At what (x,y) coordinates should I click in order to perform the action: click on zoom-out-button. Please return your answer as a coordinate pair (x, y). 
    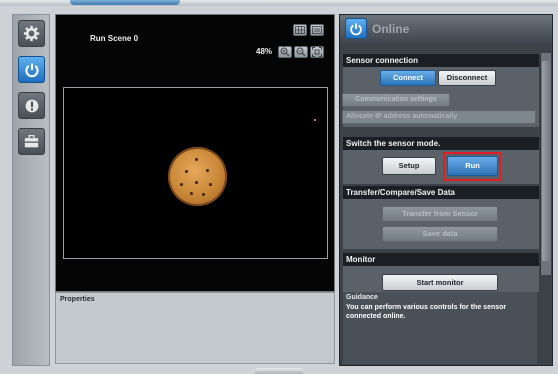
    Looking at the image, I should click on (301, 52).